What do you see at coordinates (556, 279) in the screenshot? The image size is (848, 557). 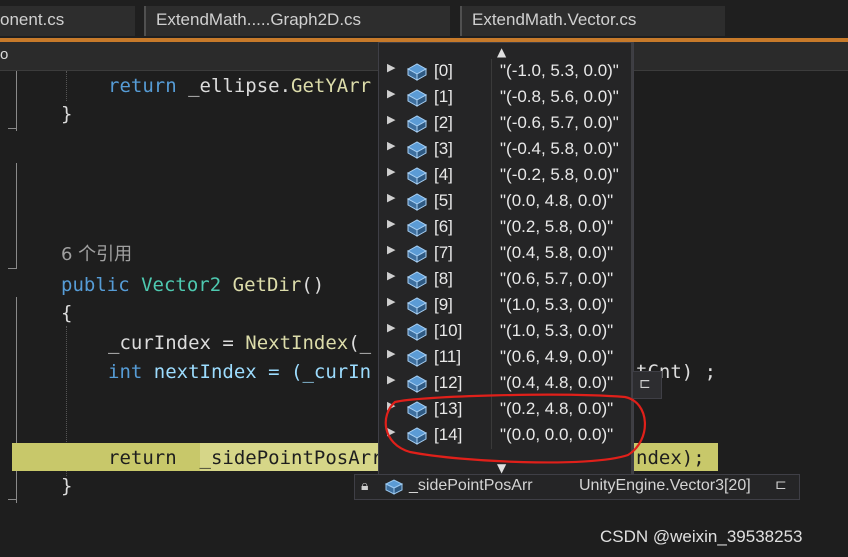 I see `element-value: "(0.6, 5.7, 0.0)"` at bounding box center [556, 279].